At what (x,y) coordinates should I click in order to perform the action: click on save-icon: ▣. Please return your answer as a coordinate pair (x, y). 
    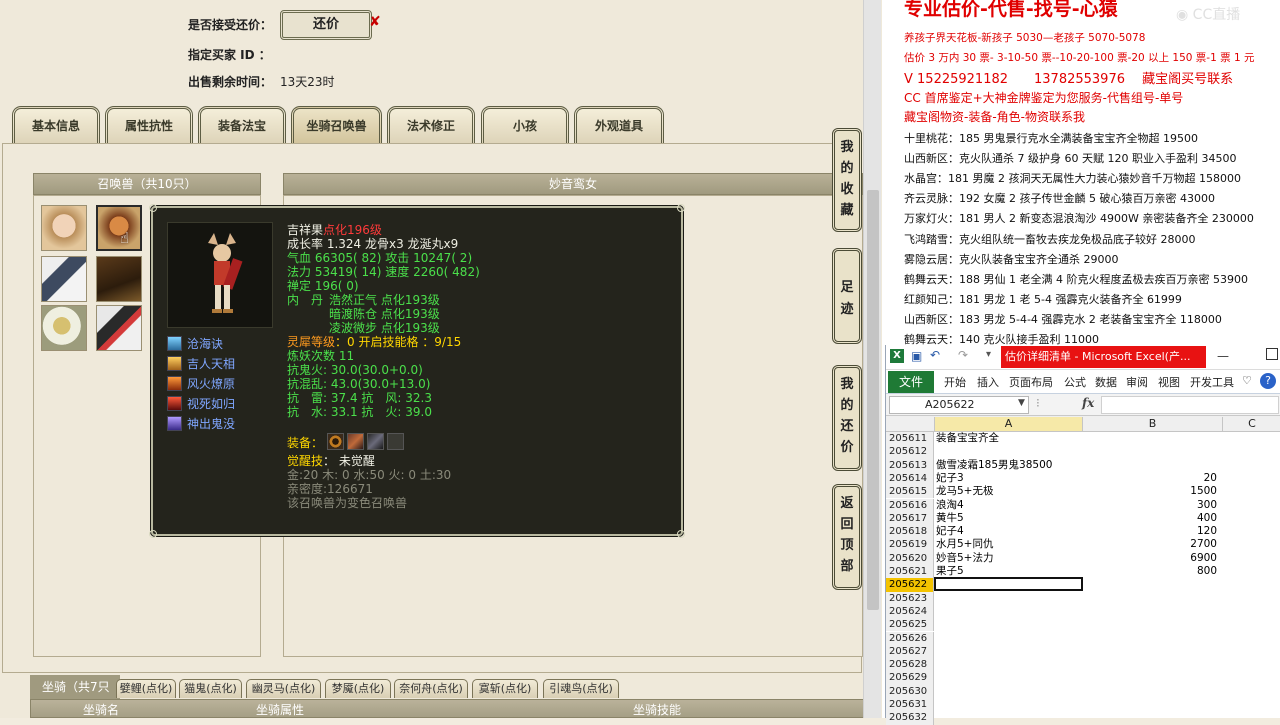
    Looking at the image, I should click on (916, 356).